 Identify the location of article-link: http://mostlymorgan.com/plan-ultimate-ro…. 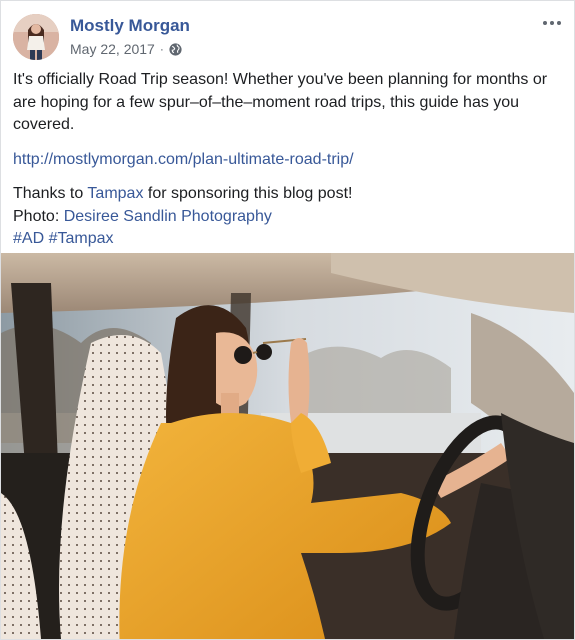
(183, 159).